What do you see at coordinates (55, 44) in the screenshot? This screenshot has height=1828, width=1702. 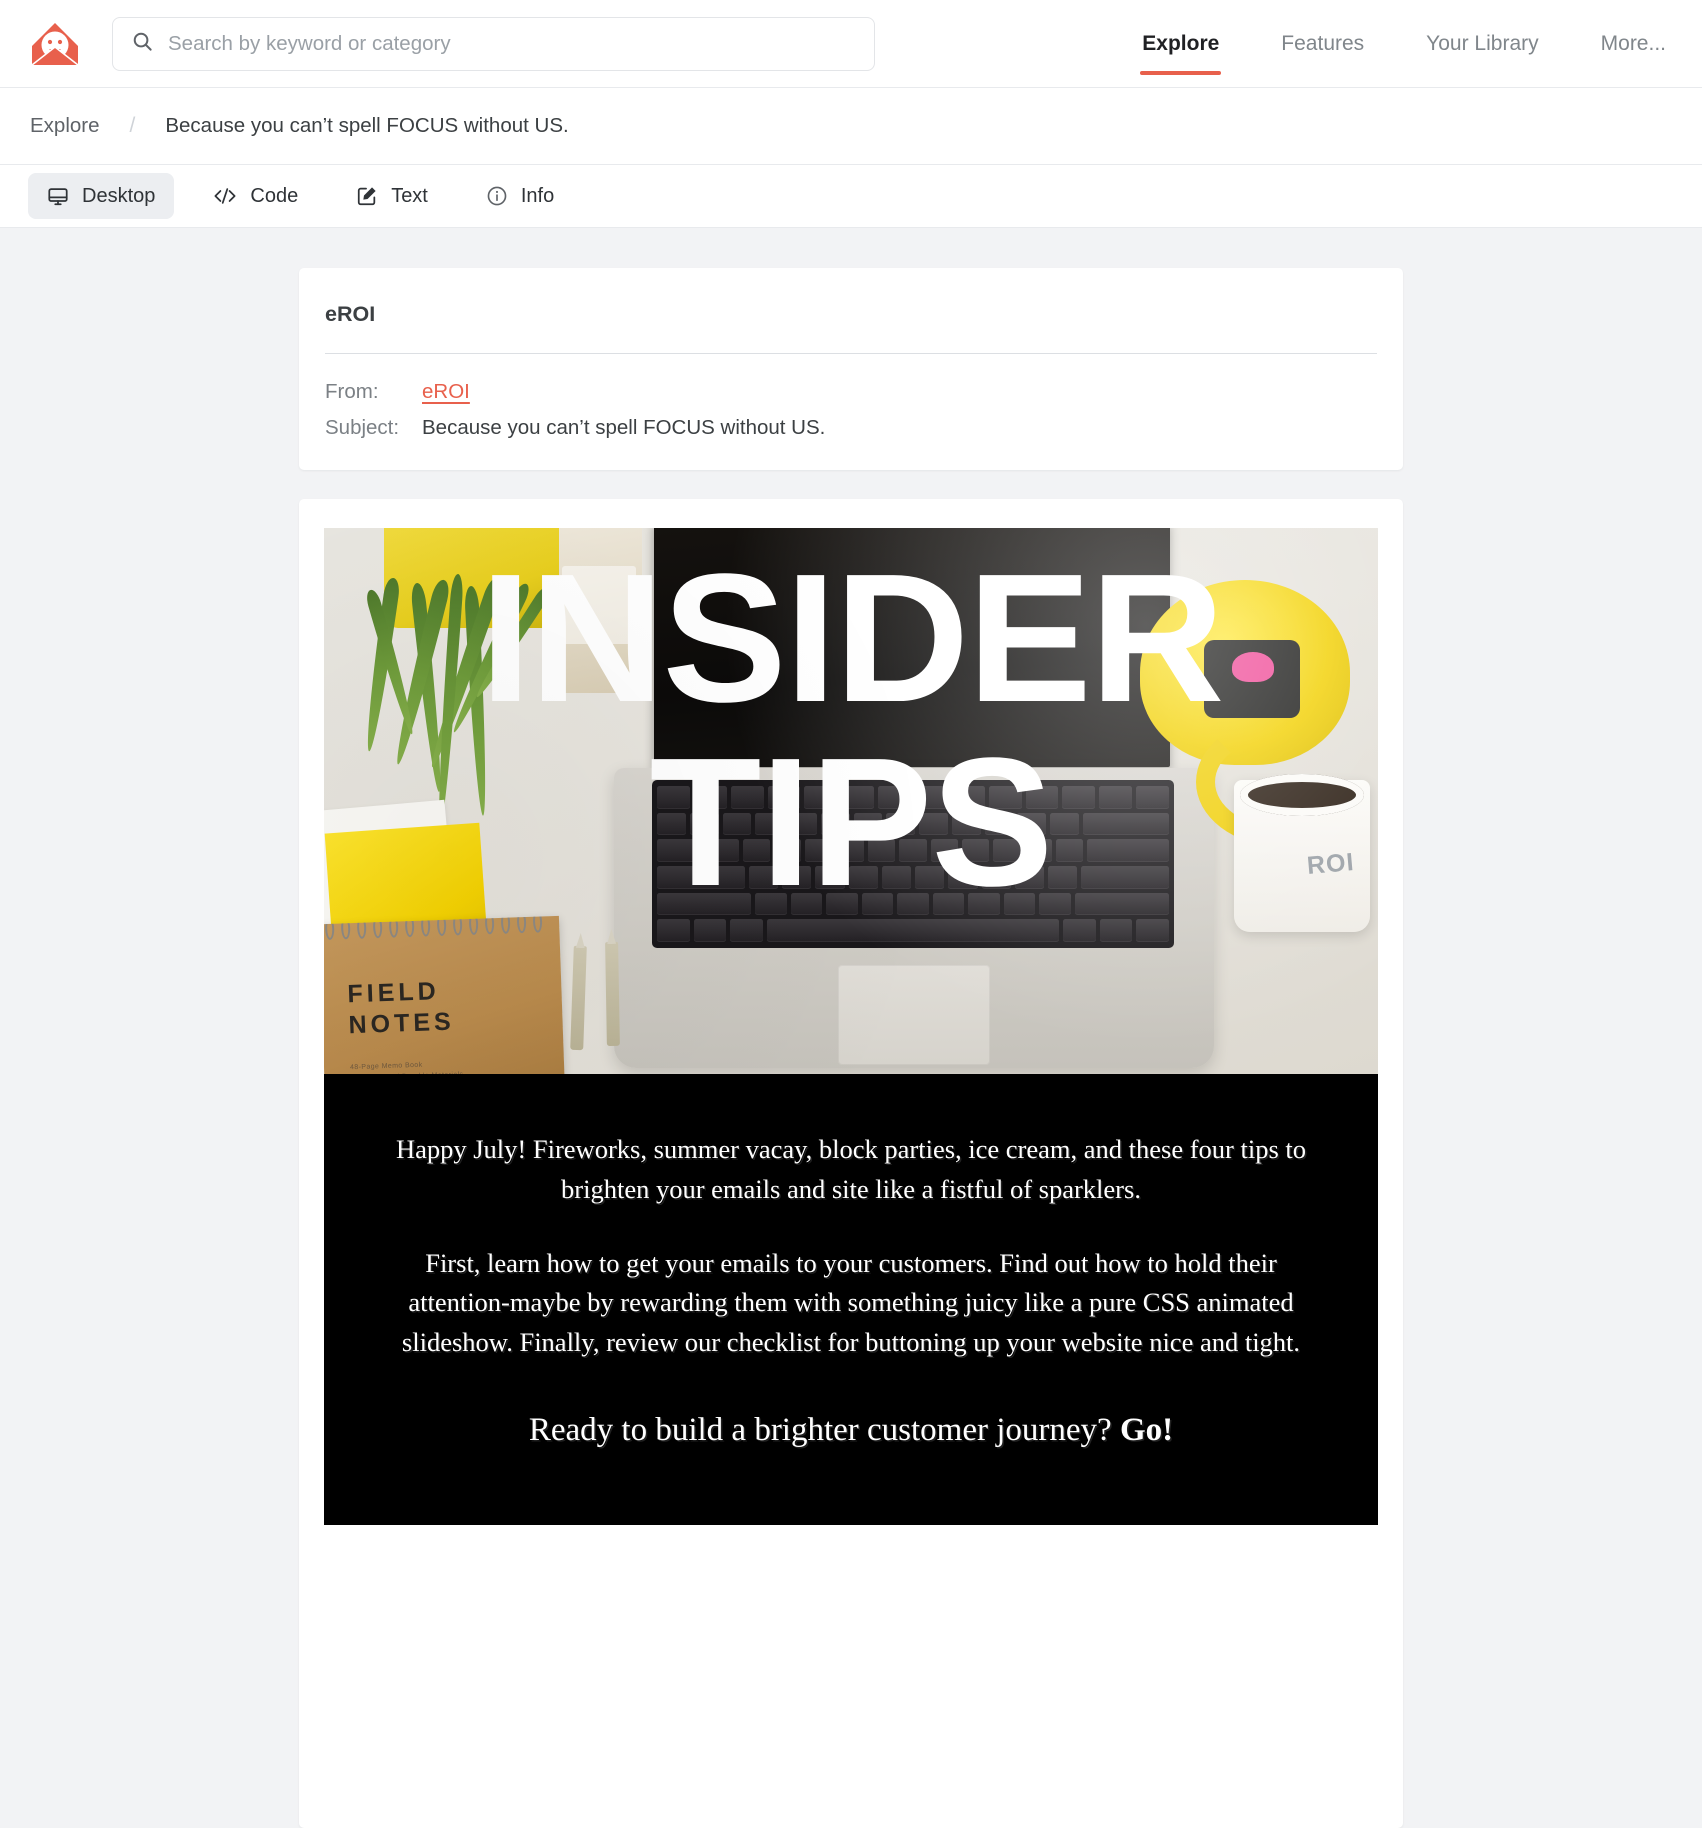 I see `envelope-smile-logo` at bounding box center [55, 44].